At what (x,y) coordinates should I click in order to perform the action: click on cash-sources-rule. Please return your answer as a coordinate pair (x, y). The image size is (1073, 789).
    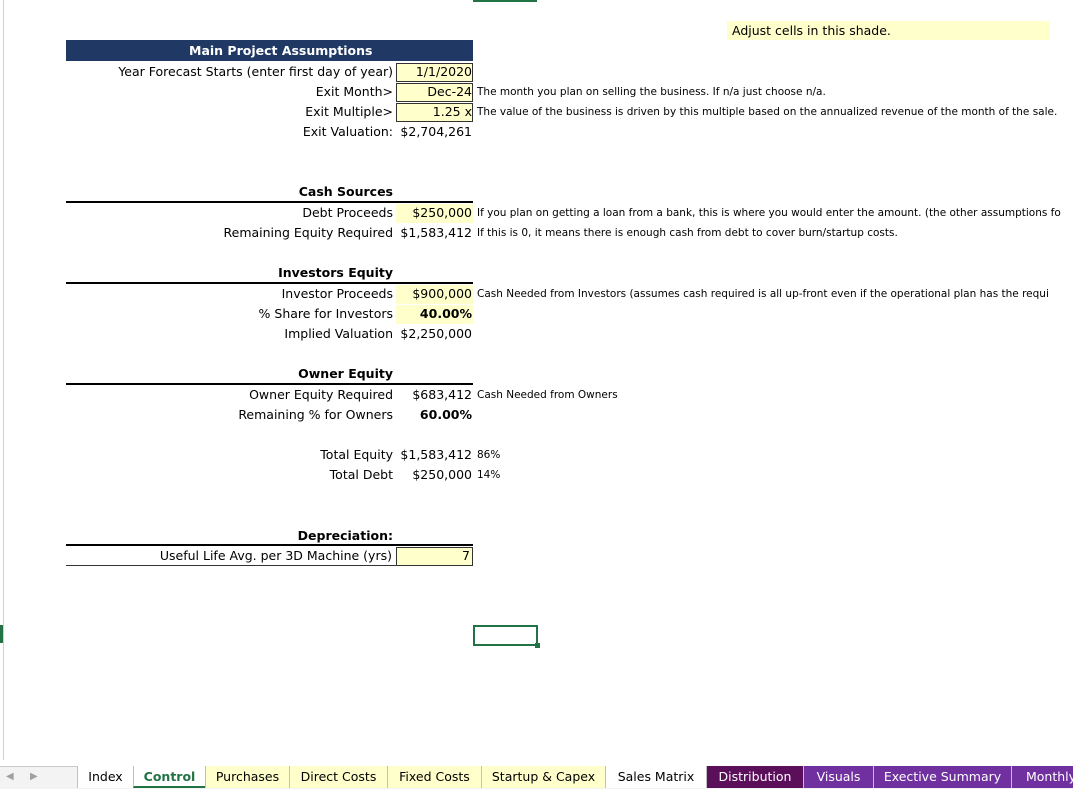
    Looking at the image, I should click on (269, 202).